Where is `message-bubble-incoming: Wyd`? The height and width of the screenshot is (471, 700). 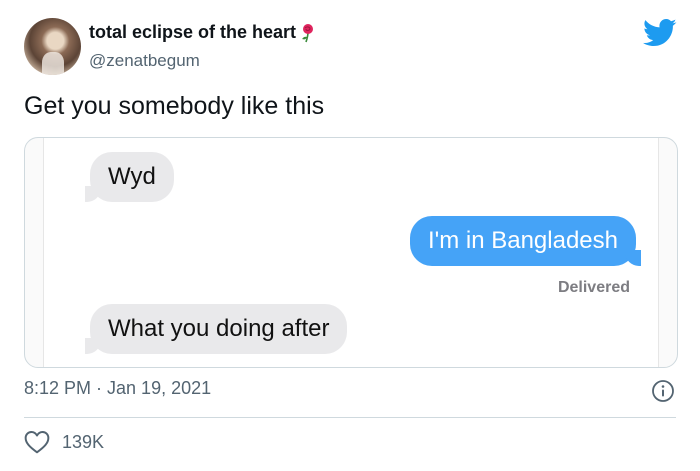
message-bubble-incoming: Wyd is located at coordinates (129, 177).